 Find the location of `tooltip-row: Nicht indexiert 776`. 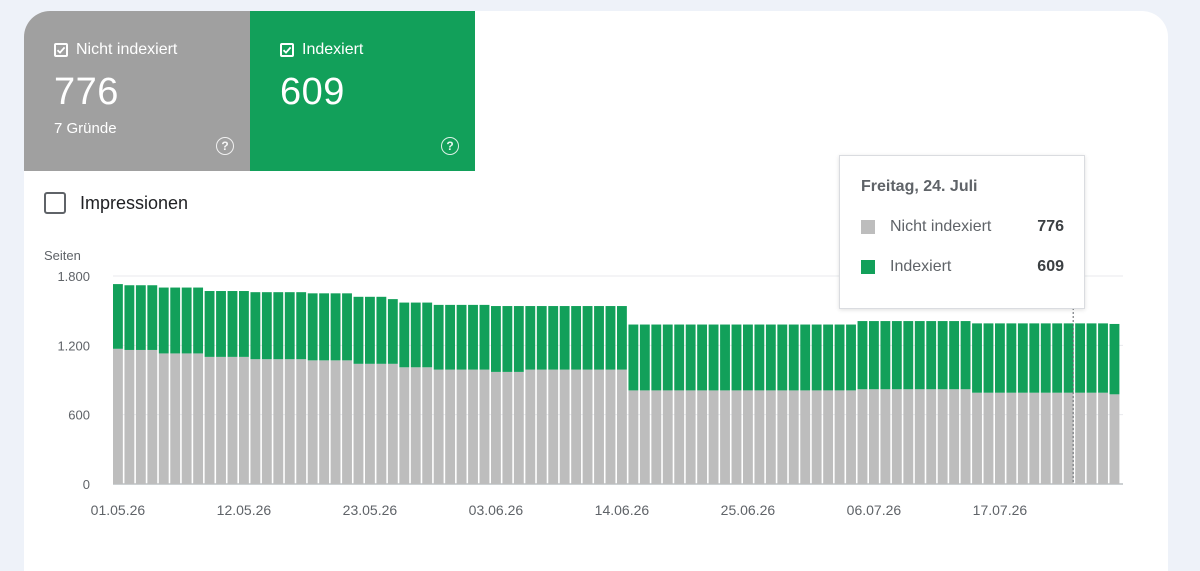

tooltip-row: Nicht indexiert 776 is located at coordinates (962, 227).